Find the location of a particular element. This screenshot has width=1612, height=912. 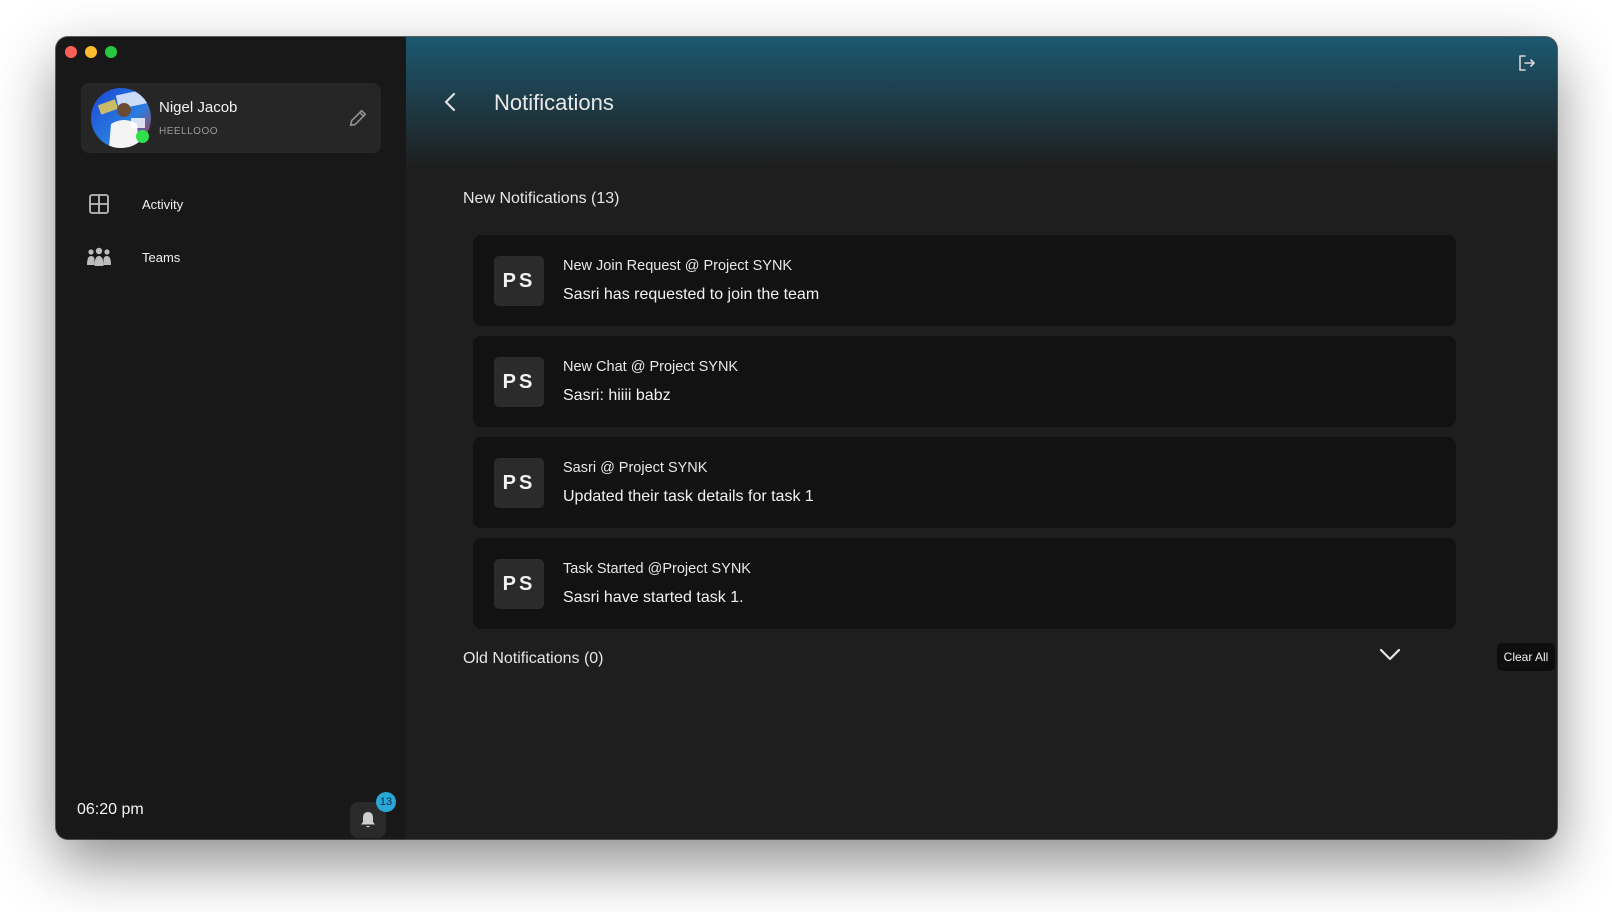

grid-icon is located at coordinates (99, 204).